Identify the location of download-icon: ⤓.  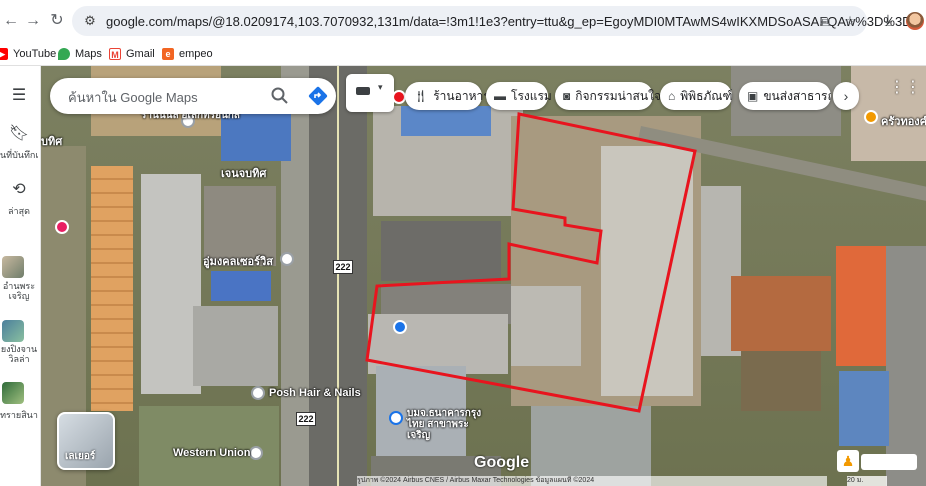
(888, 21).